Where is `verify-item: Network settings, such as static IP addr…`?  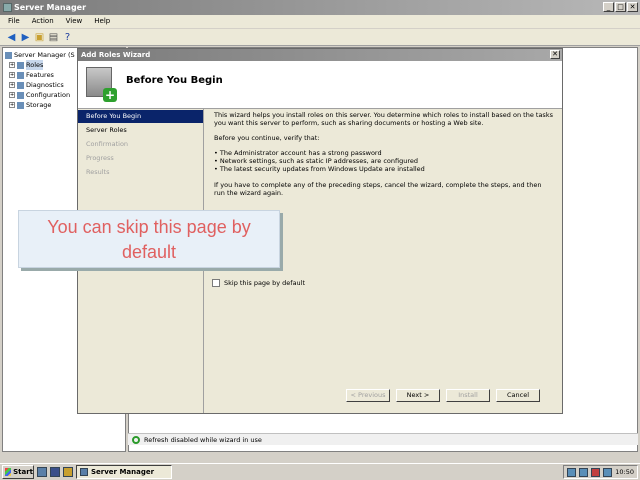 verify-item: Network settings, such as static IP addr… is located at coordinates (384, 161).